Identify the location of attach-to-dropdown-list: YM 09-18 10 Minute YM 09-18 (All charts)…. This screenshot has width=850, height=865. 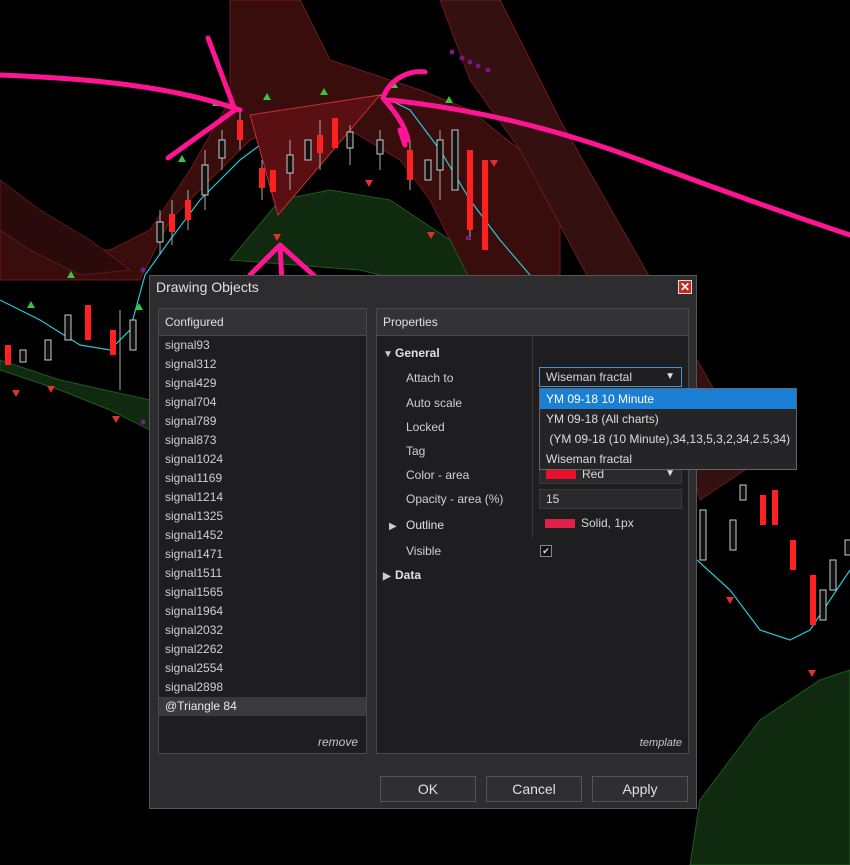
(668, 429).